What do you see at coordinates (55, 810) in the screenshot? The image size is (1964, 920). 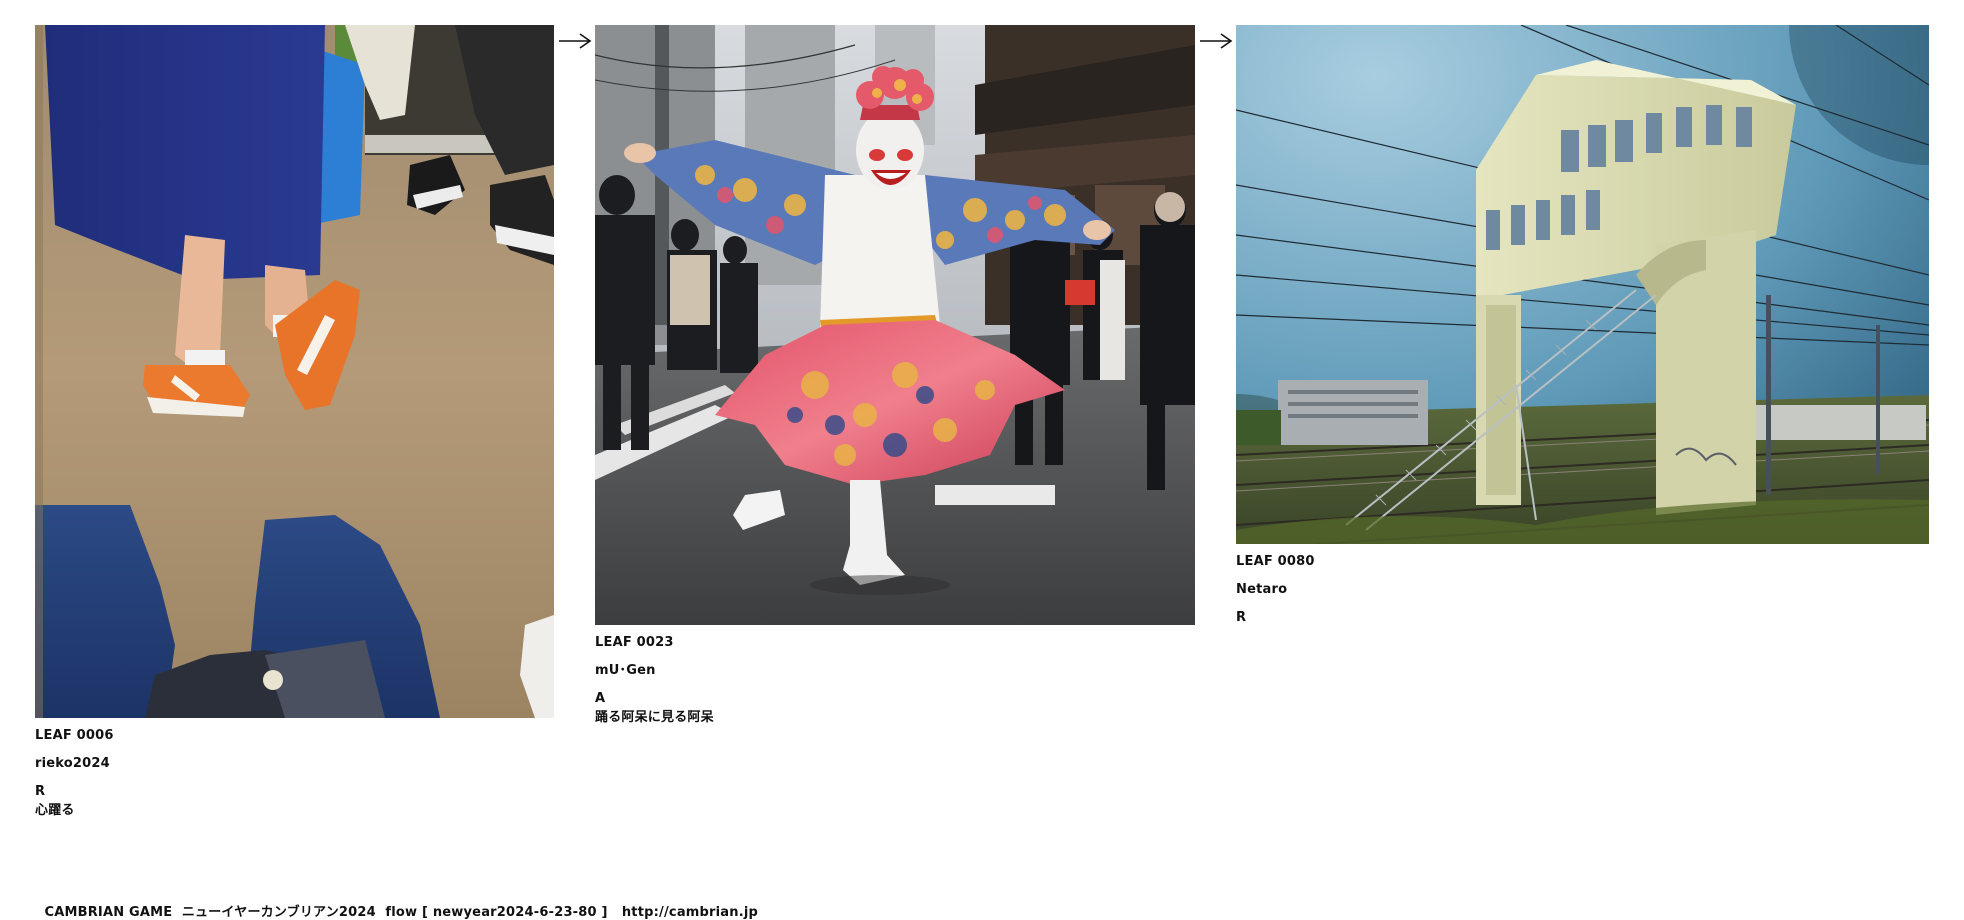 I see `leaf-title: 心躍る` at bounding box center [55, 810].